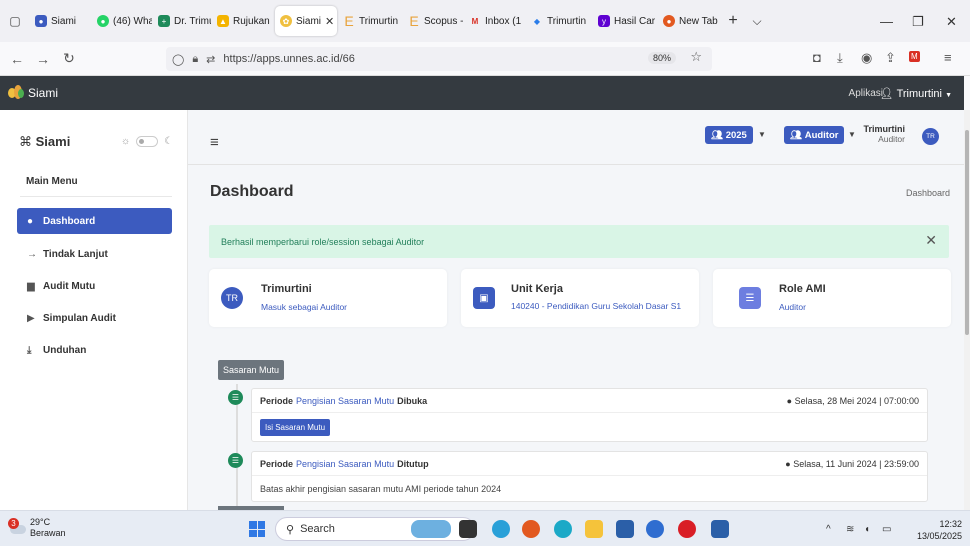  I want to click on sidebar-item-simpulan-audit: ▶ Simpulan Audit, so click(94, 318).